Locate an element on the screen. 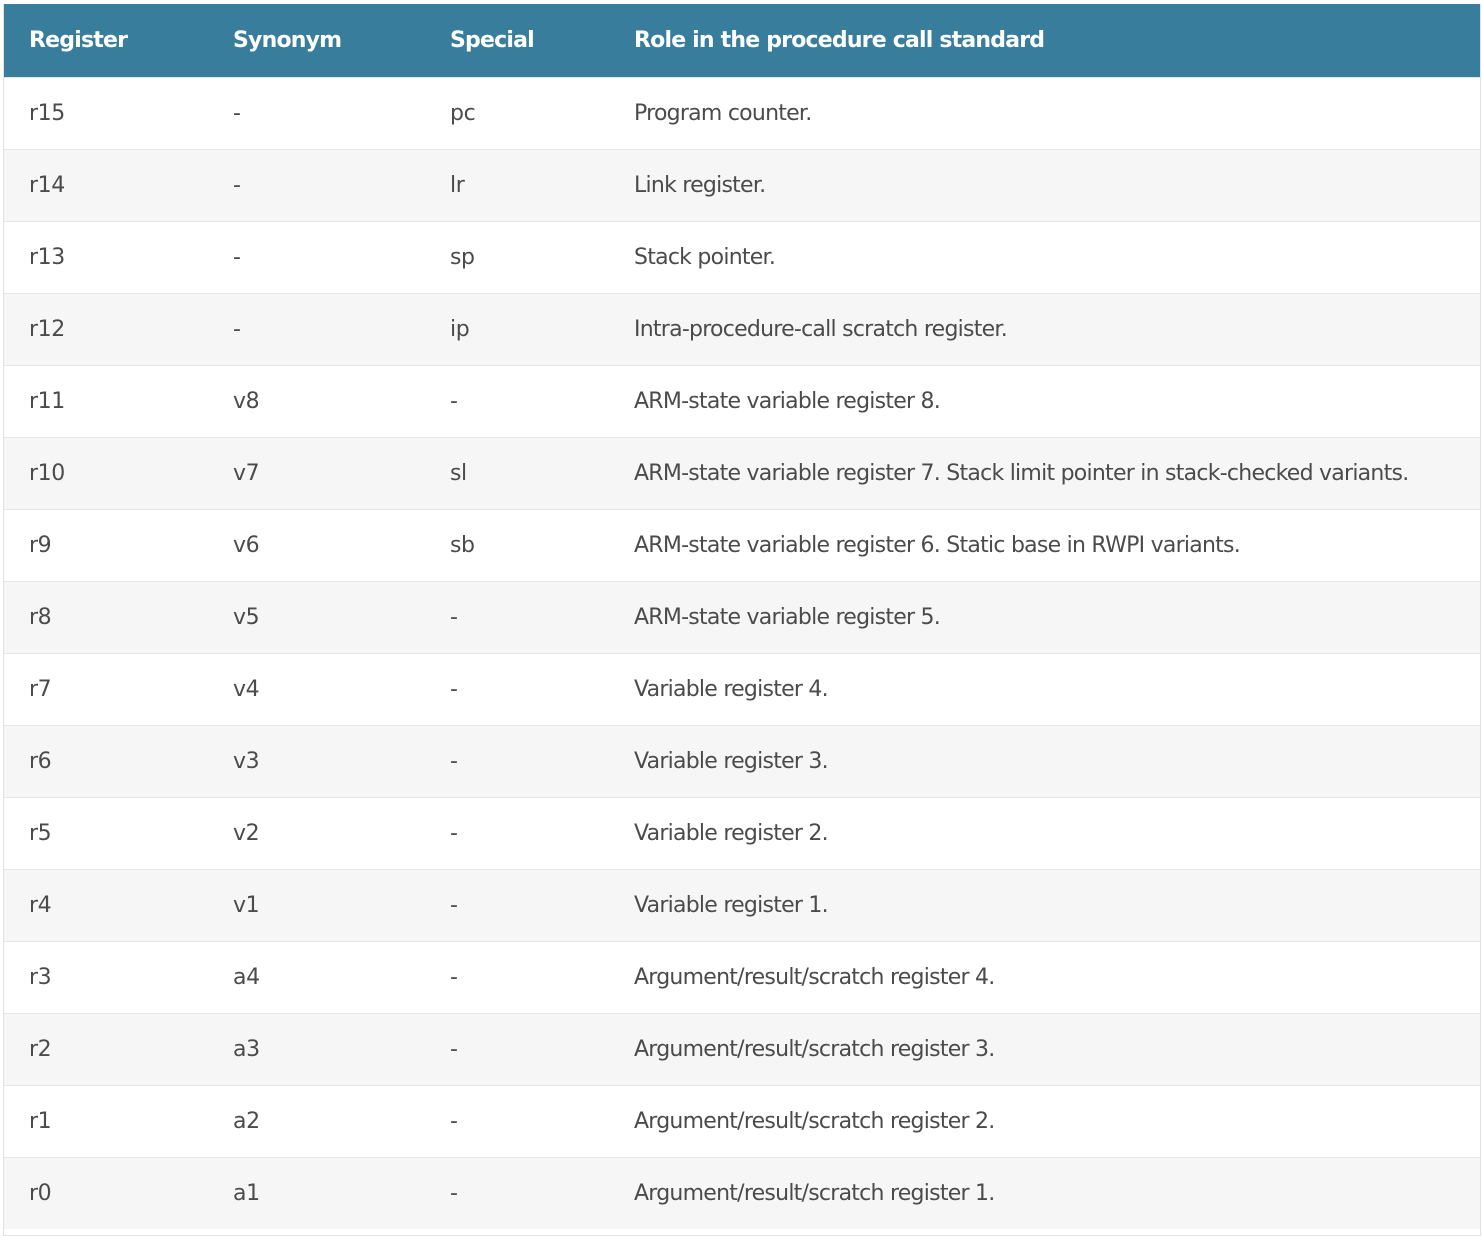 The image size is (1482, 1240). synonym-cell: v7 is located at coordinates (246, 473).